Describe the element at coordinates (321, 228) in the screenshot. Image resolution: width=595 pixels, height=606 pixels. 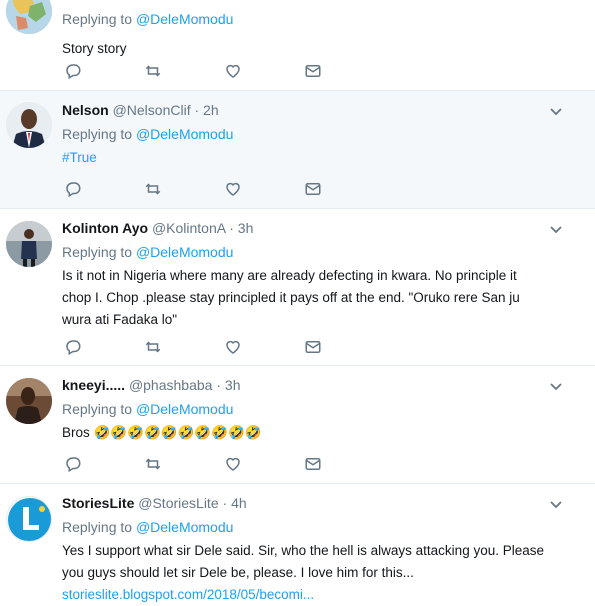
I see `tweet-header: Kolinton Ayo @KolintonA · 3h` at that location.